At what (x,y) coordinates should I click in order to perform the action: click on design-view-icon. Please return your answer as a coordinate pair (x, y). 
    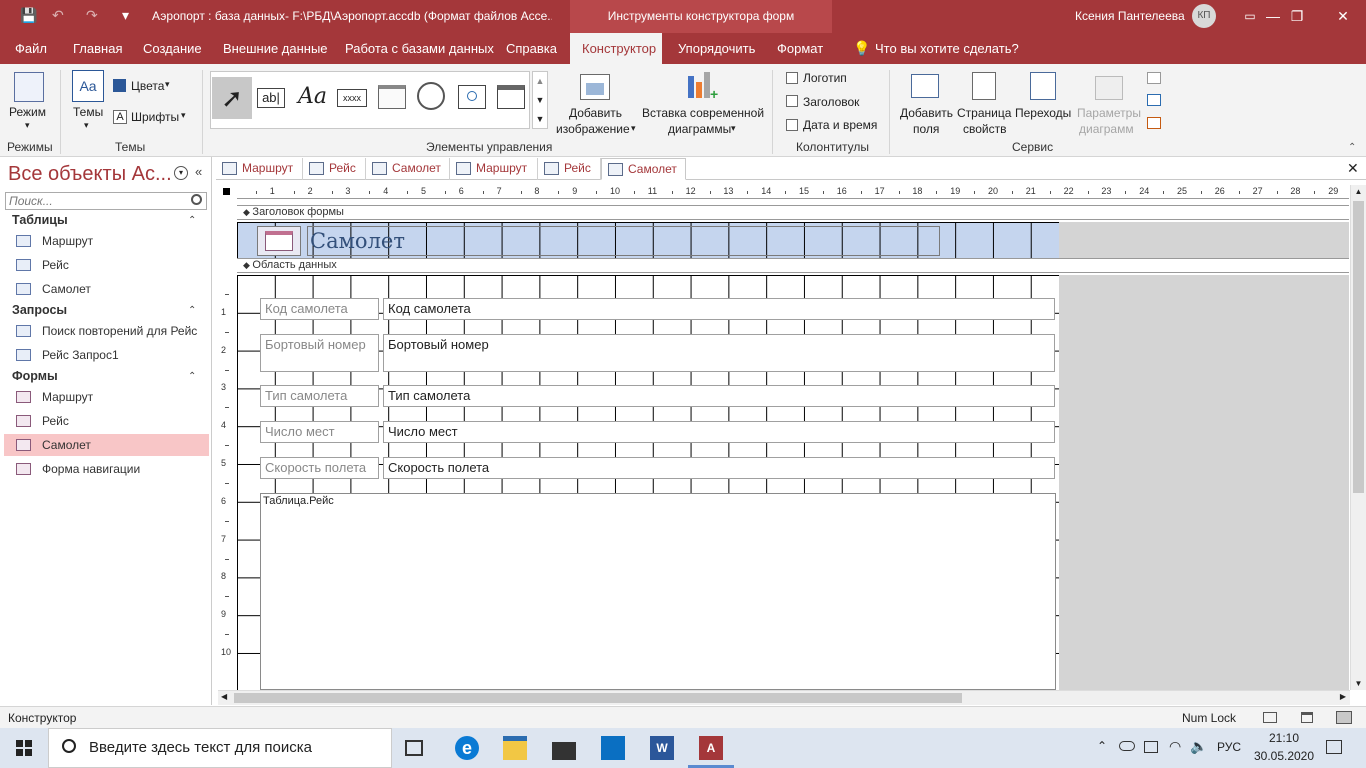
    Looking at the image, I should click on (1344, 717).